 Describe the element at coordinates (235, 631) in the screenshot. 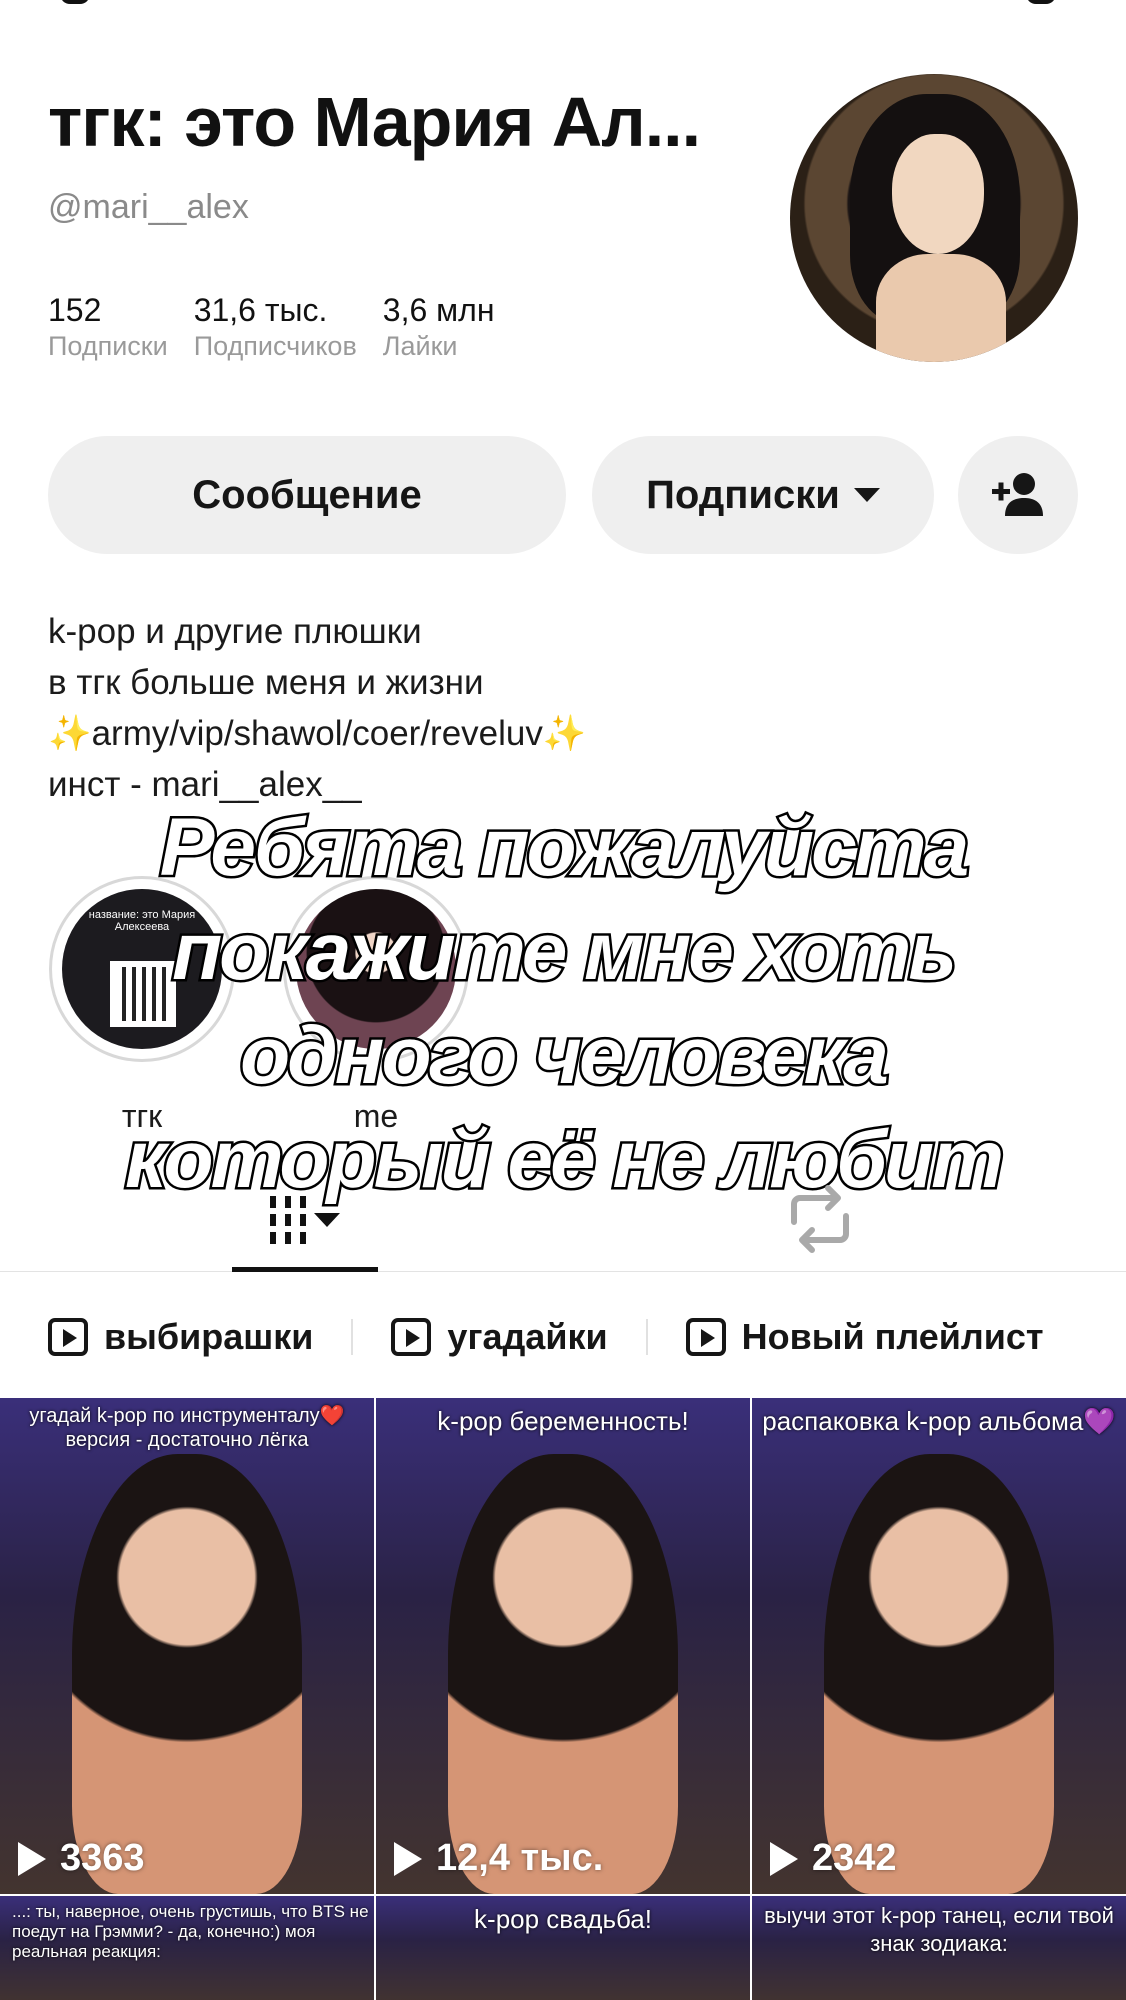

I see `bio-line-1: k-pop и другие плюшки` at that location.